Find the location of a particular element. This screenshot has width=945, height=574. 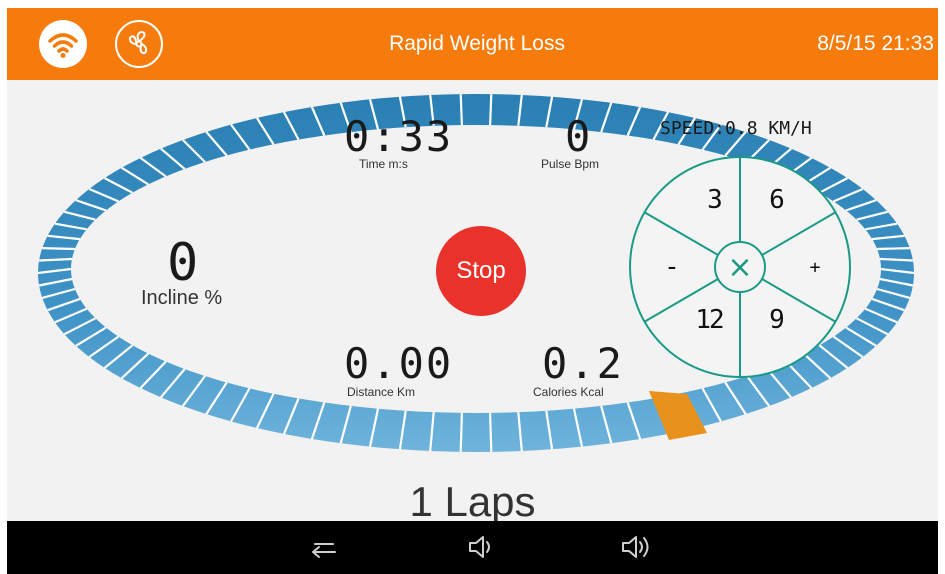

pulse-label: Pulse Bpm is located at coordinates (570, 164).